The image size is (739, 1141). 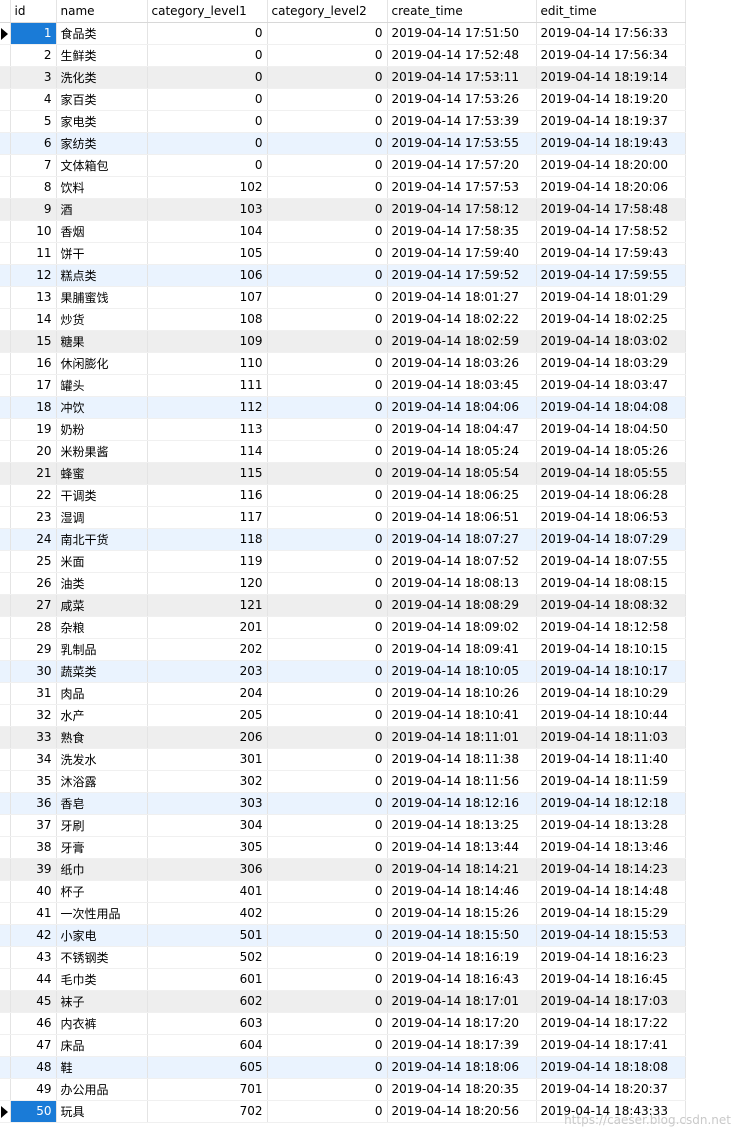 I want to click on cell-id: 3, so click(x=33, y=77).